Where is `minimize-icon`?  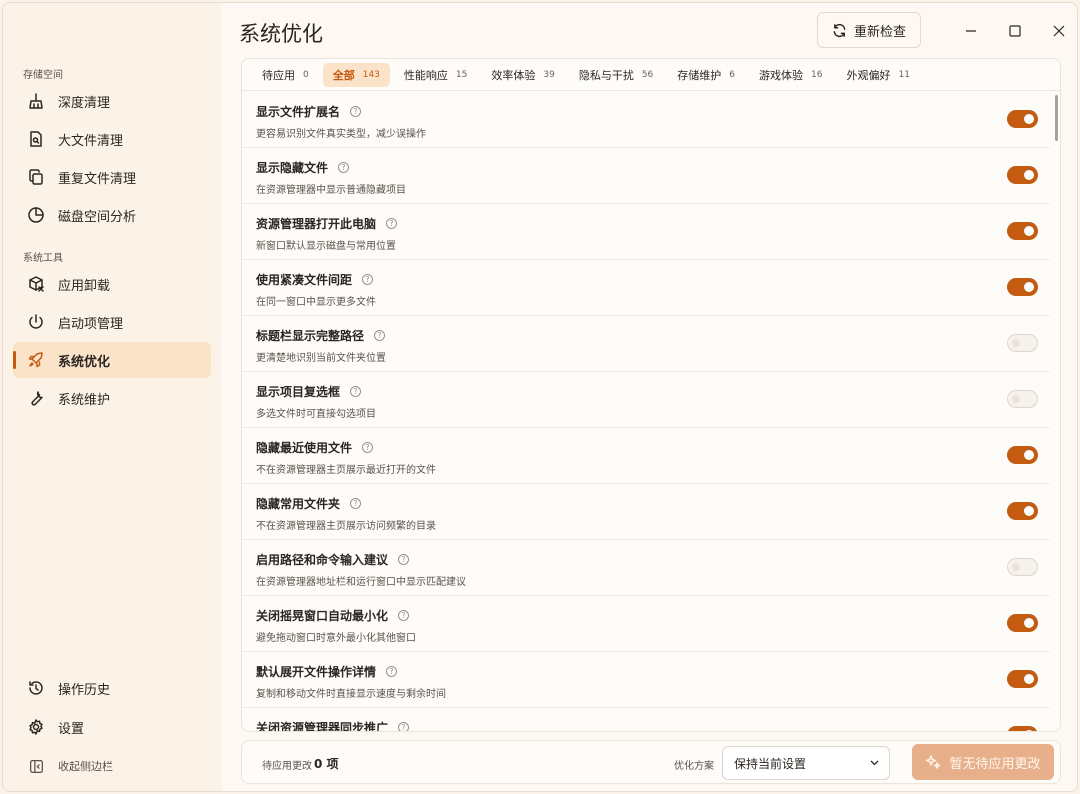
minimize-icon is located at coordinates (971, 31).